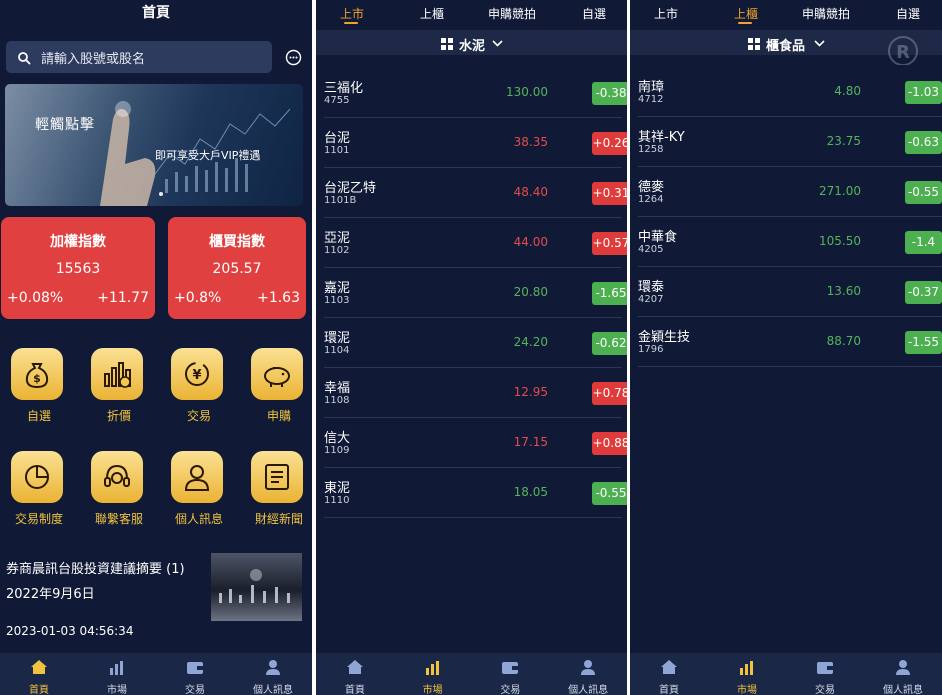 This screenshot has height=695, width=942. I want to click on stock-name: 三福化, so click(344, 88).